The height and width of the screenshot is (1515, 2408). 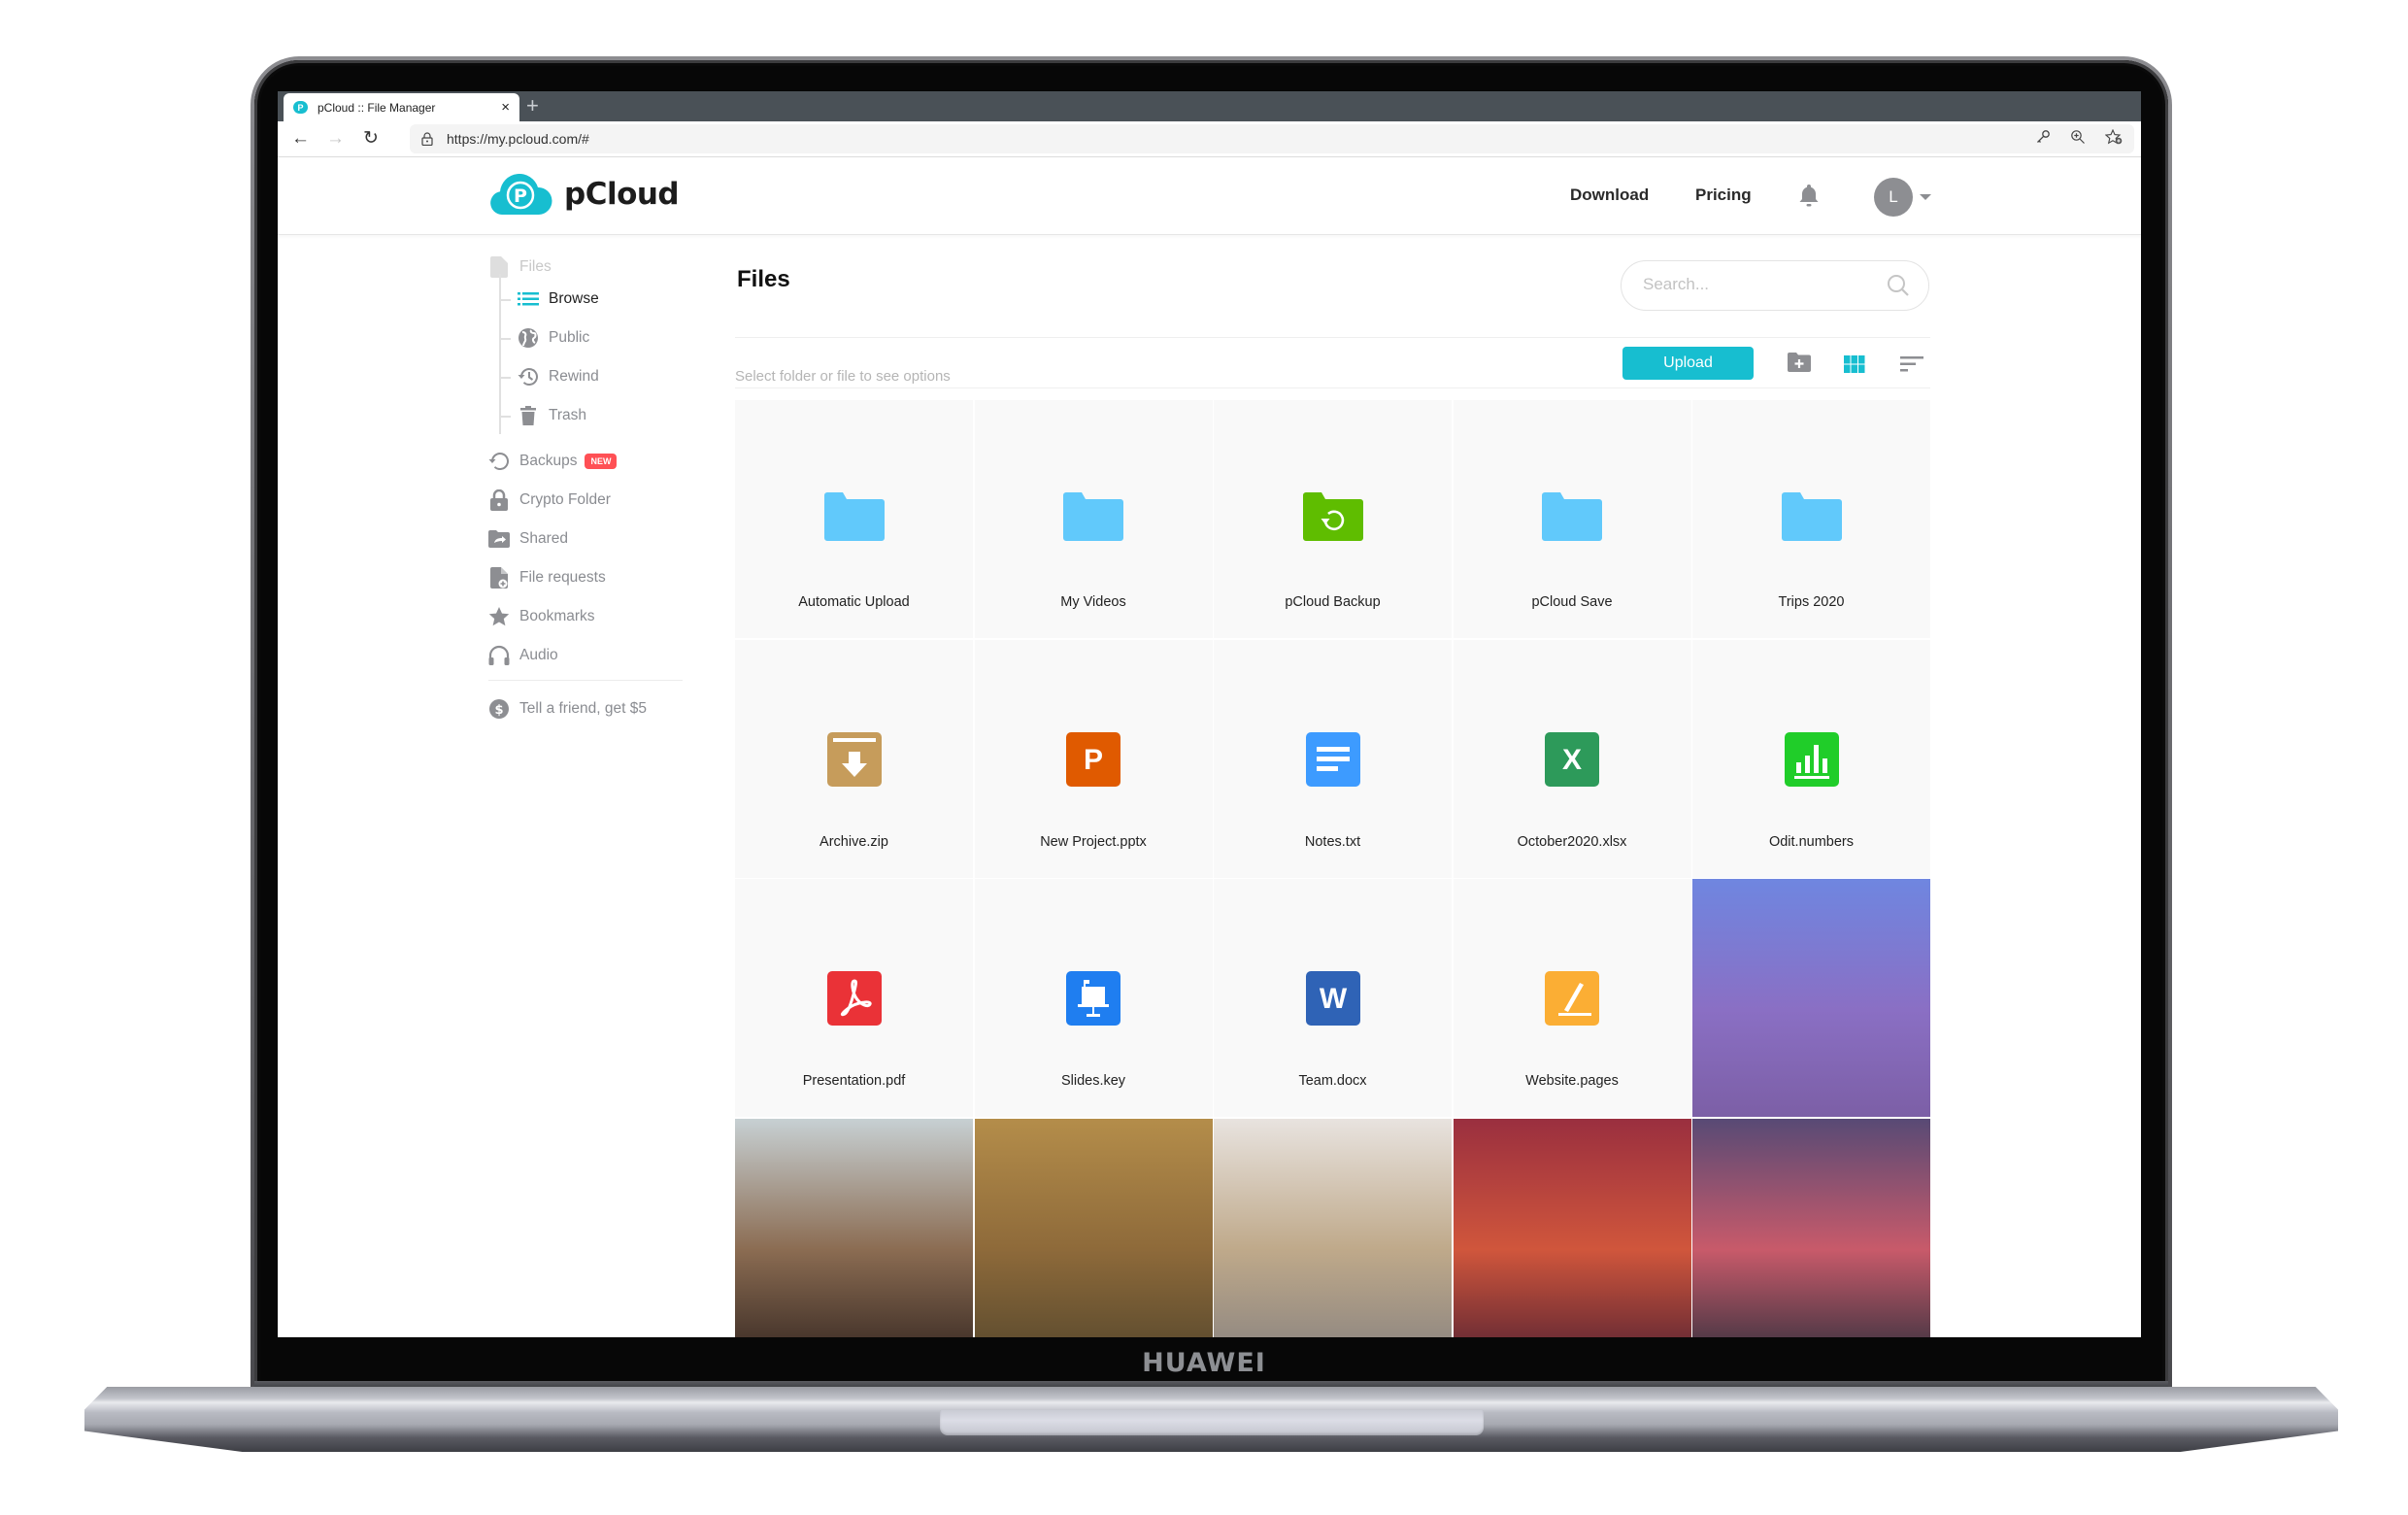 What do you see at coordinates (854, 1227) in the screenshot?
I see `photo-thumbnail-canal-houses` at bounding box center [854, 1227].